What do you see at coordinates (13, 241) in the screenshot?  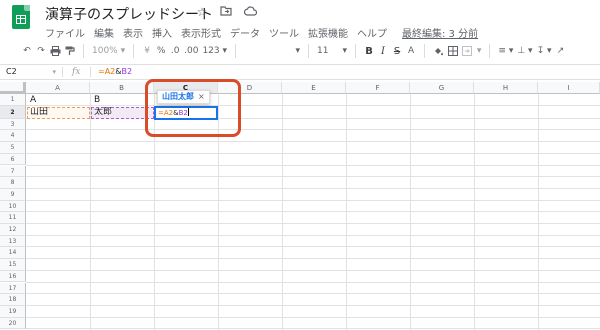 I see `row-header-13: 13` at bounding box center [13, 241].